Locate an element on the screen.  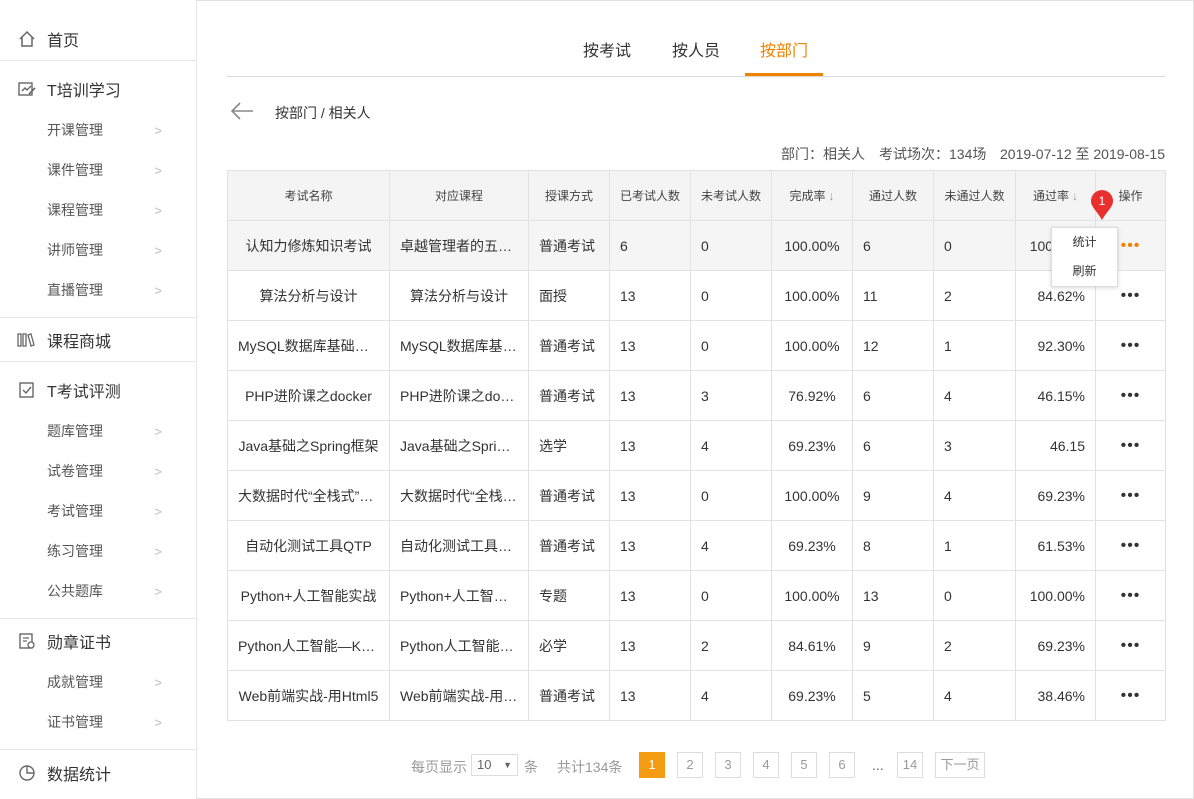
fail-count-cell: 4 is located at coordinates (974, 495).